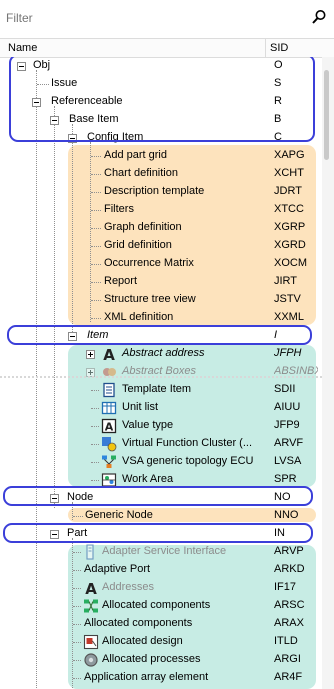 The width and height of the screenshot is (334, 689). I want to click on row-label: Structure tree view, so click(150, 299).